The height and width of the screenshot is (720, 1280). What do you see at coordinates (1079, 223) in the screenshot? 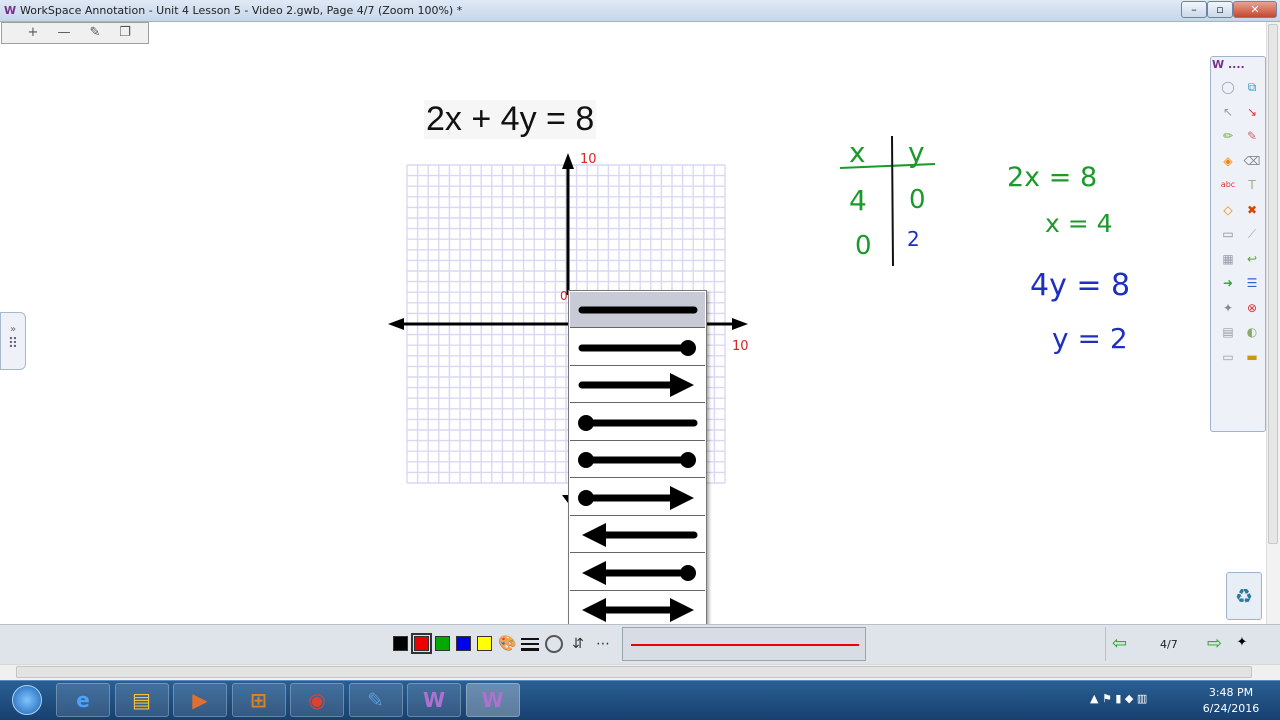
I see `work-green-line2: x = 4` at bounding box center [1079, 223].